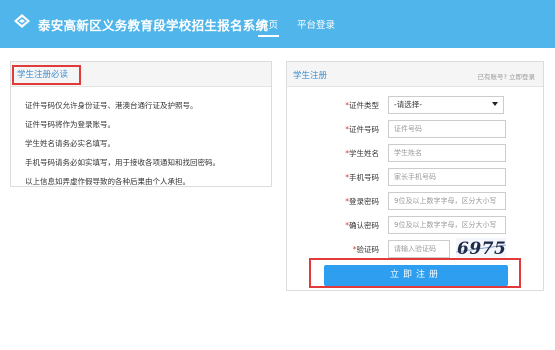  I want to click on password-label: *登录密码, so click(362, 201).